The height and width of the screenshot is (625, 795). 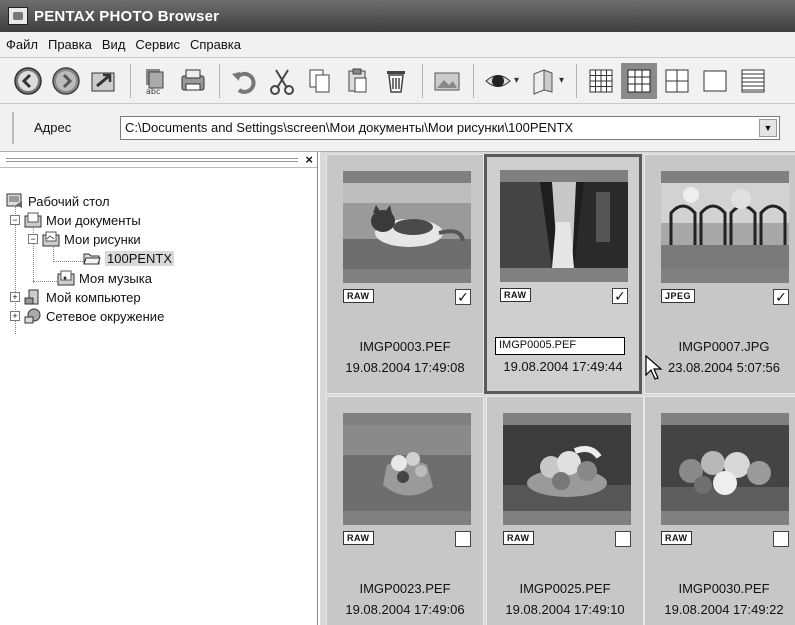 What do you see at coordinates (565, 588) in the screenshot?
I see `file-name: IMGP0025.PEF` at bounding box center [565, 588].